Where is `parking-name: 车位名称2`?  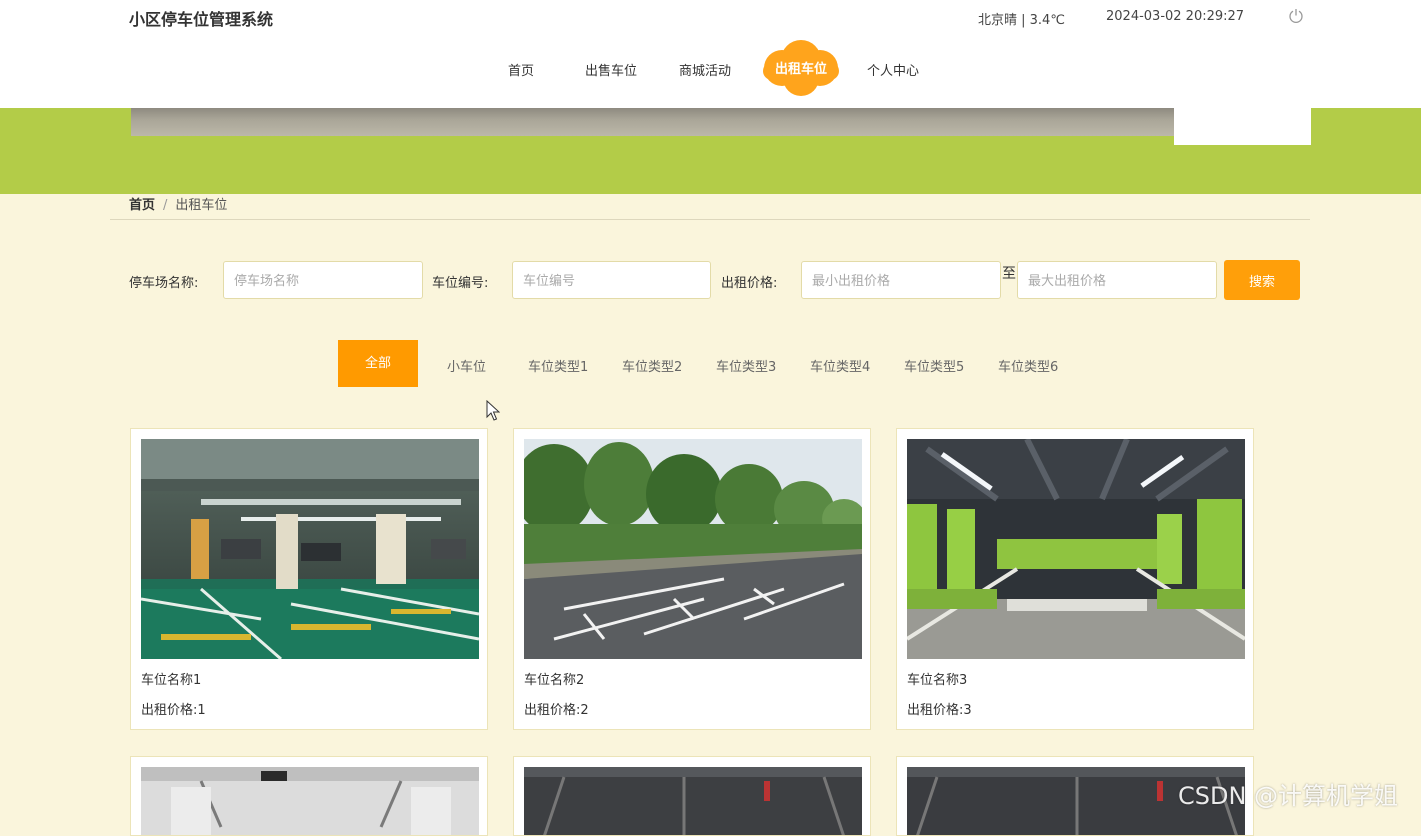 parking-name: 车位名称2 is located at coordinates (554, 680).